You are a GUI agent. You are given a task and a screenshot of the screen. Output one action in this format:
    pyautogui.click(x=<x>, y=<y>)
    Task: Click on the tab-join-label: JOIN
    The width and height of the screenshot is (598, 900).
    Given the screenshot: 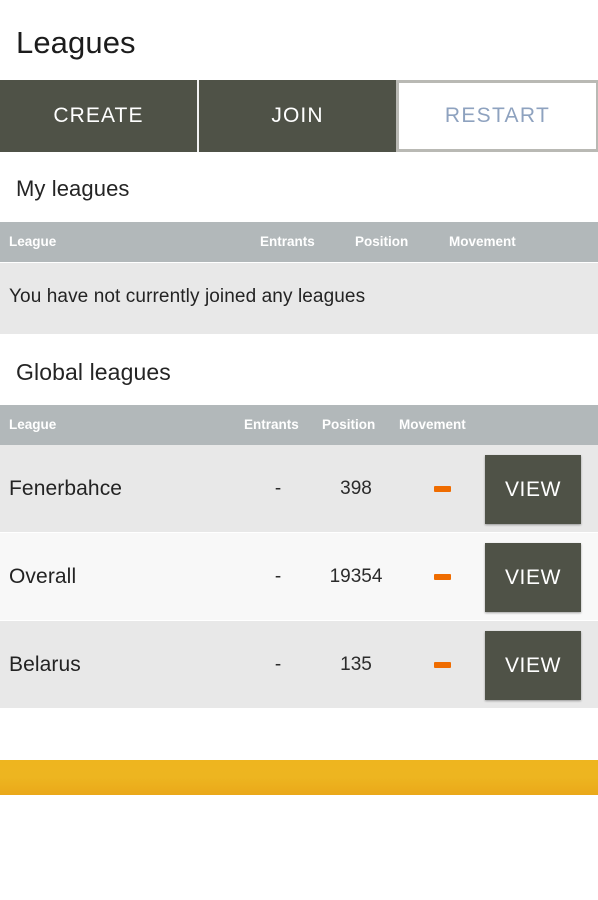 What is the action you would take?
    pyautogui.click(x=297, y=115)
    